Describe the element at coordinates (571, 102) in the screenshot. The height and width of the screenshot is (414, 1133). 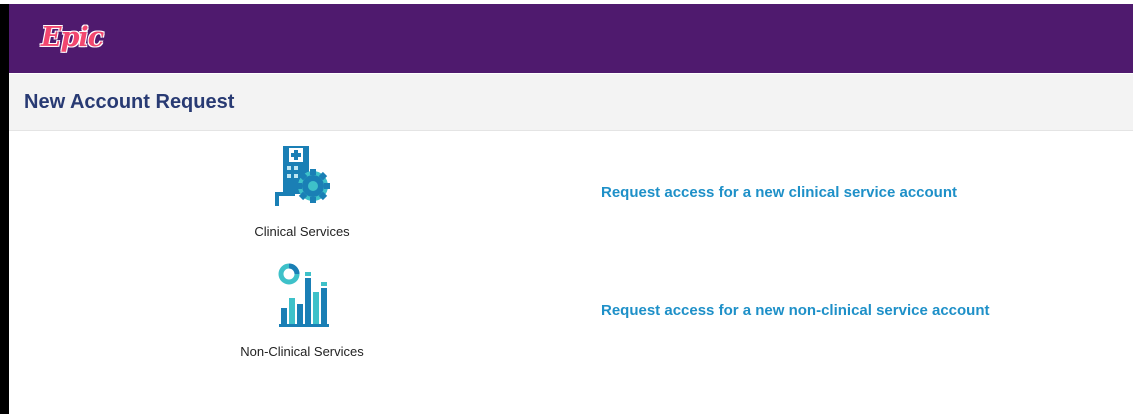
I see `title-bar: New Account Request` at that location.